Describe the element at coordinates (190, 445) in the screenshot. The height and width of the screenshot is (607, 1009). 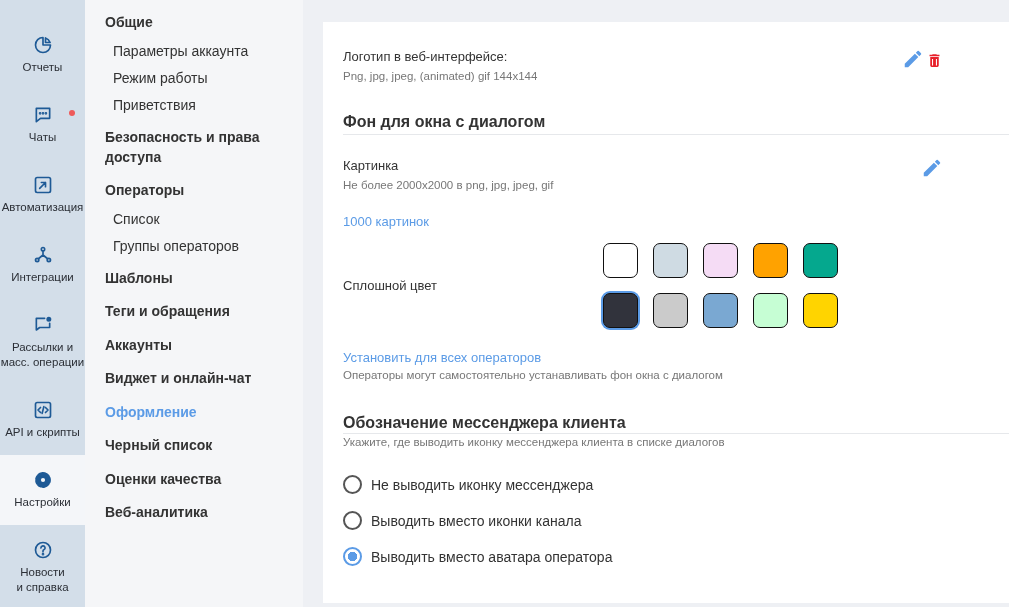
I see `menu-item: Черный список` at that location.